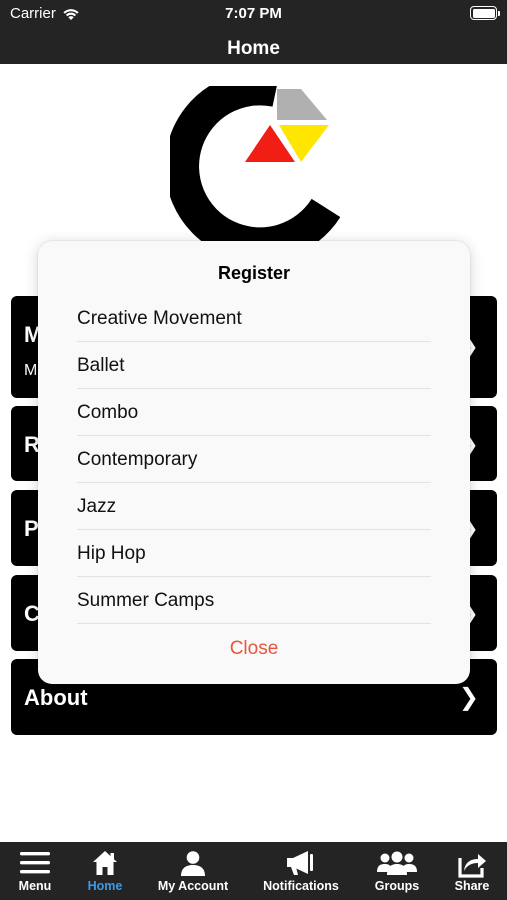 This screenshot has width=507, height=900. Describe the element at coordinates (468, 697) in the screenshot. I see `chevron-right-icon: ❯` at that location.